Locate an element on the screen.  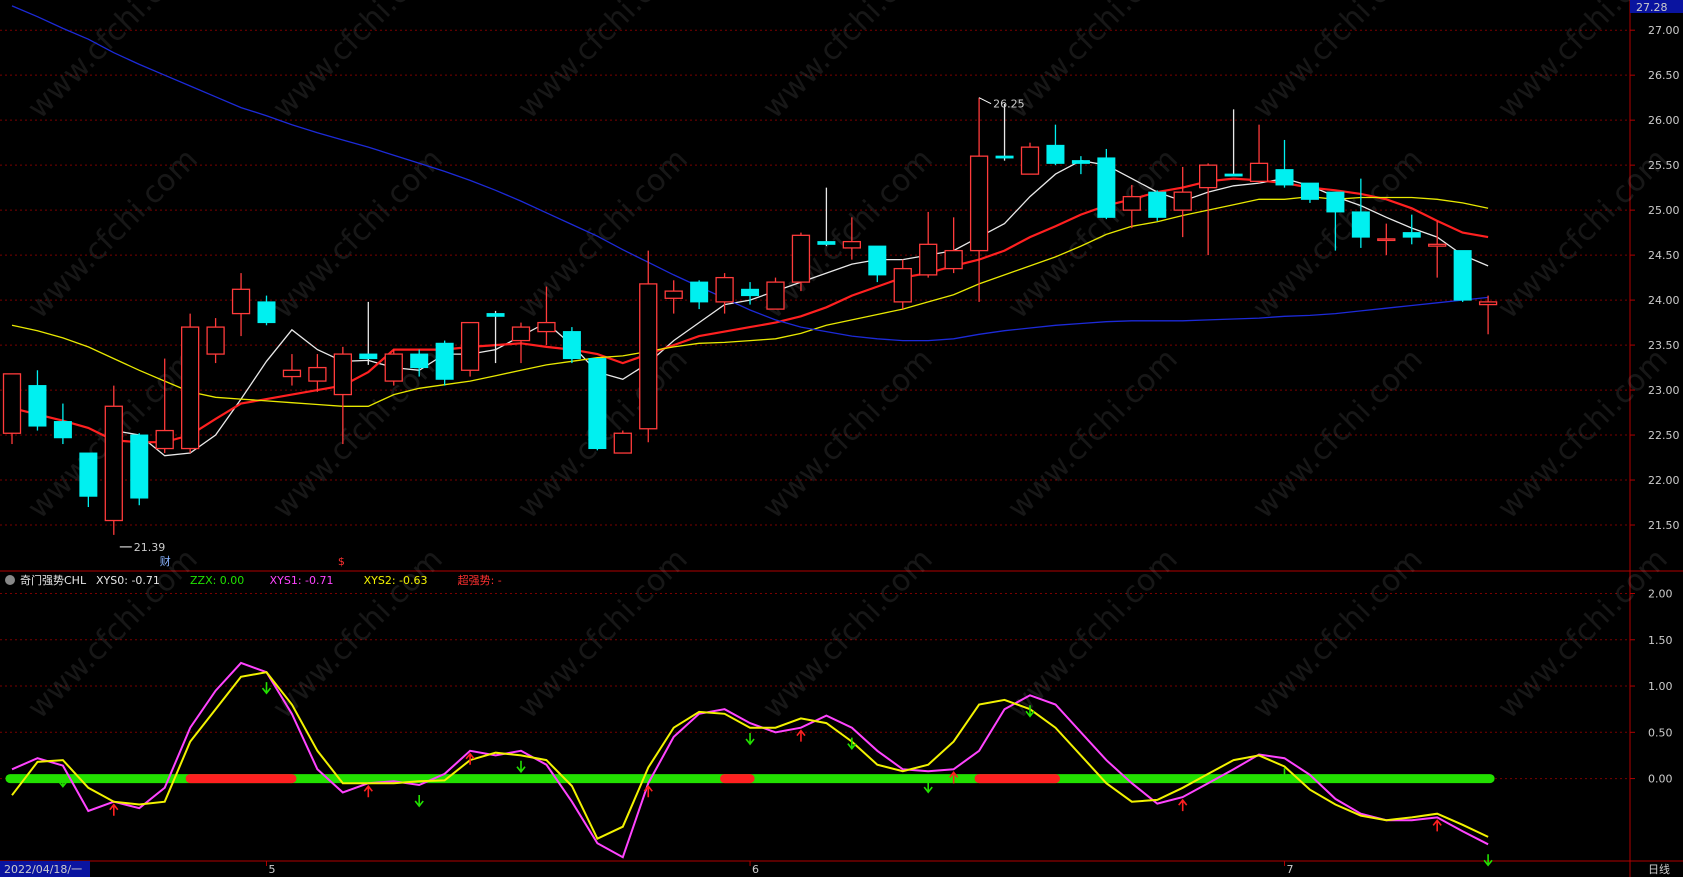
event-mark: $ is located at coordinates (341, 561).